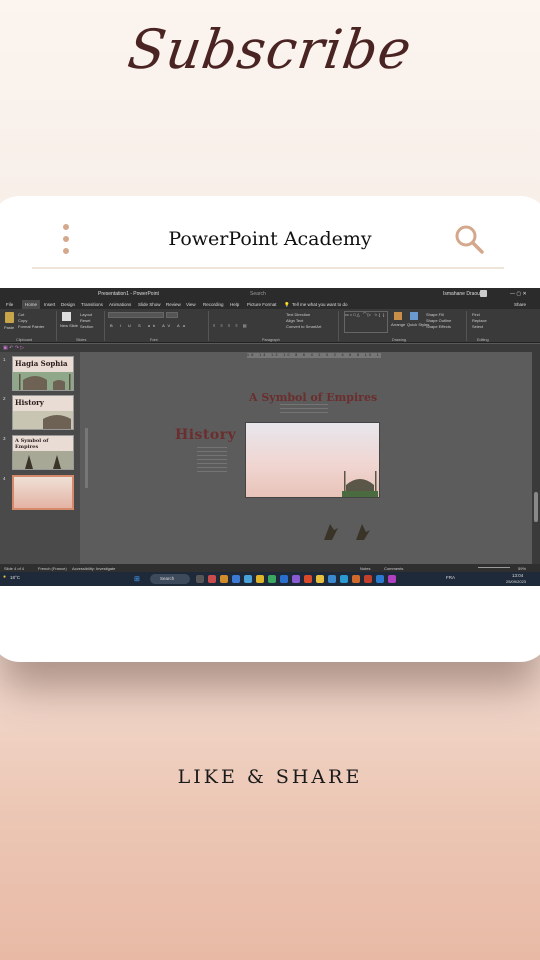  What do you see at coordinates (536, 458) in the screenshot?
I see `vertical-scrollbar` at bounding box center [536, 458].